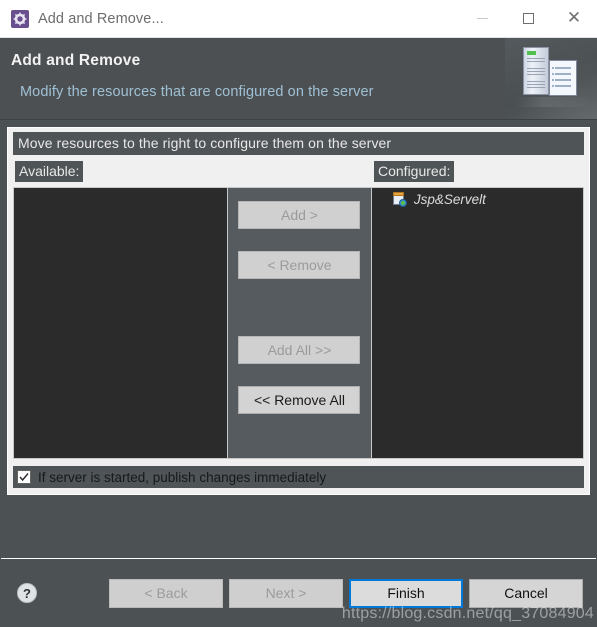  What do you see at coordinates (399, 199) in the screenshot?
I see `project-module-icon` at bounding box center [399, 199].